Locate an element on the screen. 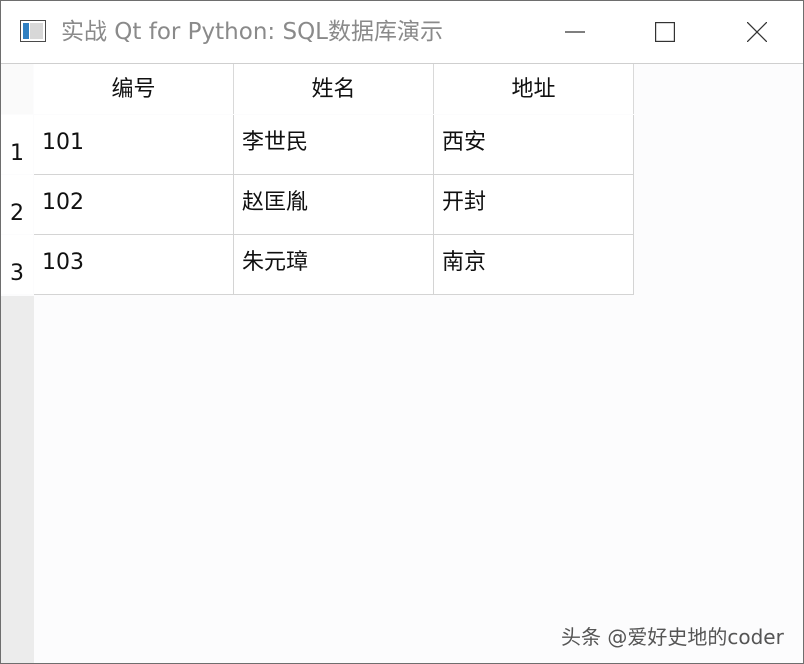 The width and height of the screenshot is (804, 664). column-header-name: 姓名 is located at coordinates (334, 89).